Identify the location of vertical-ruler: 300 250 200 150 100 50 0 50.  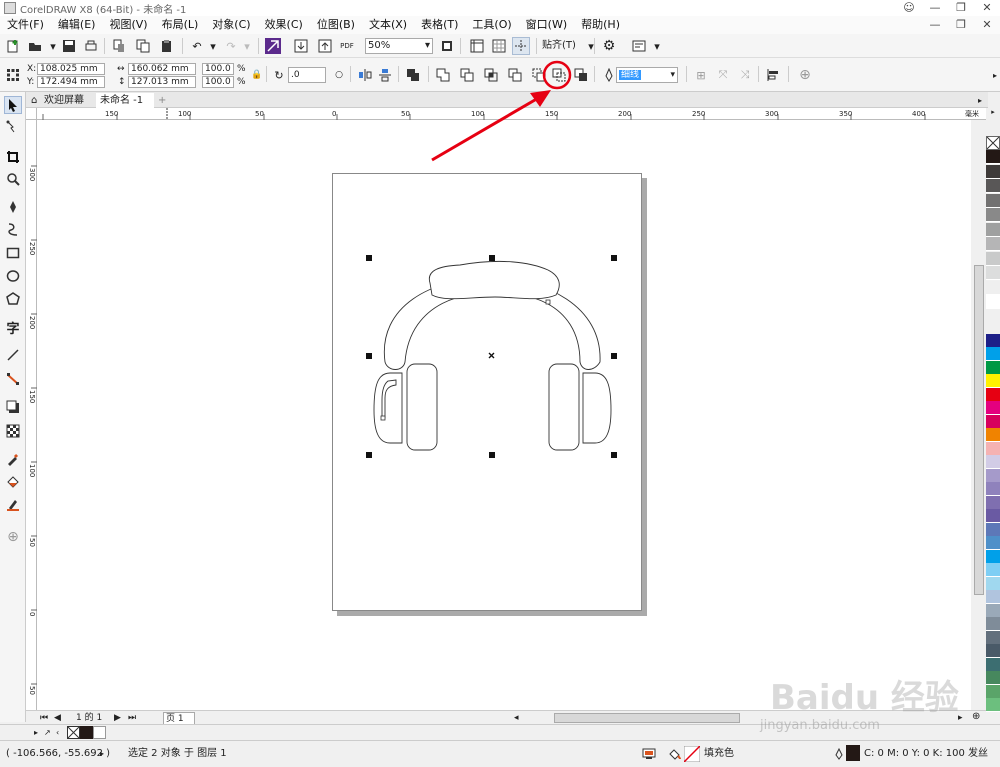
(31, 415).